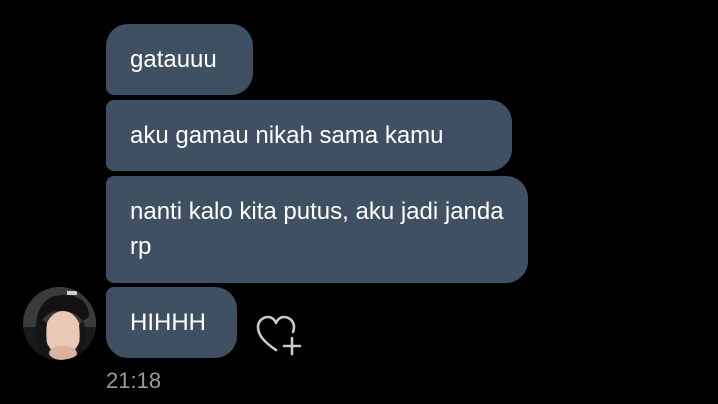 The image size is (718, 404). What do you see at coordinates (173, 59) in the screenshot?
I see `message-text: gatauuu` at bounding box center [173, 59].